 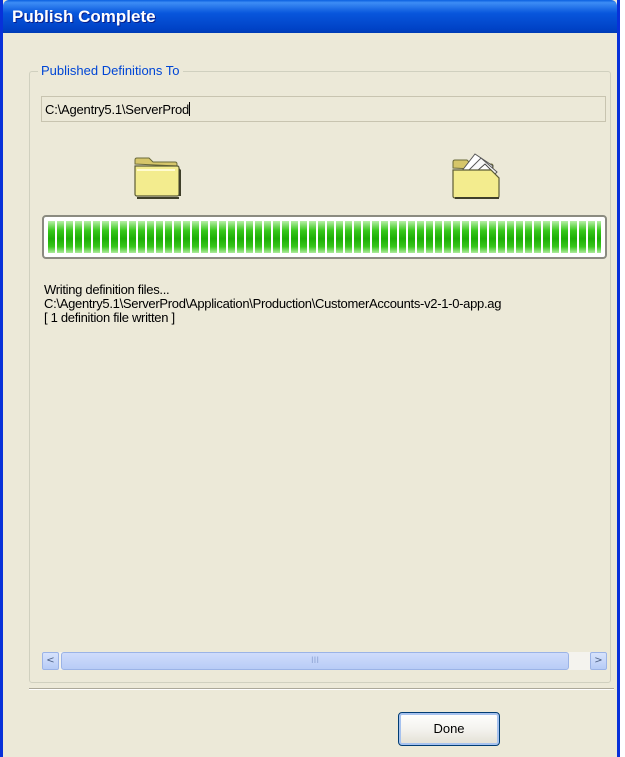 What do you see at coordinates (109, 317) in the screenshot?
I see `log-line: [ 1 definition file written ]` at bounding box center [109, 317].